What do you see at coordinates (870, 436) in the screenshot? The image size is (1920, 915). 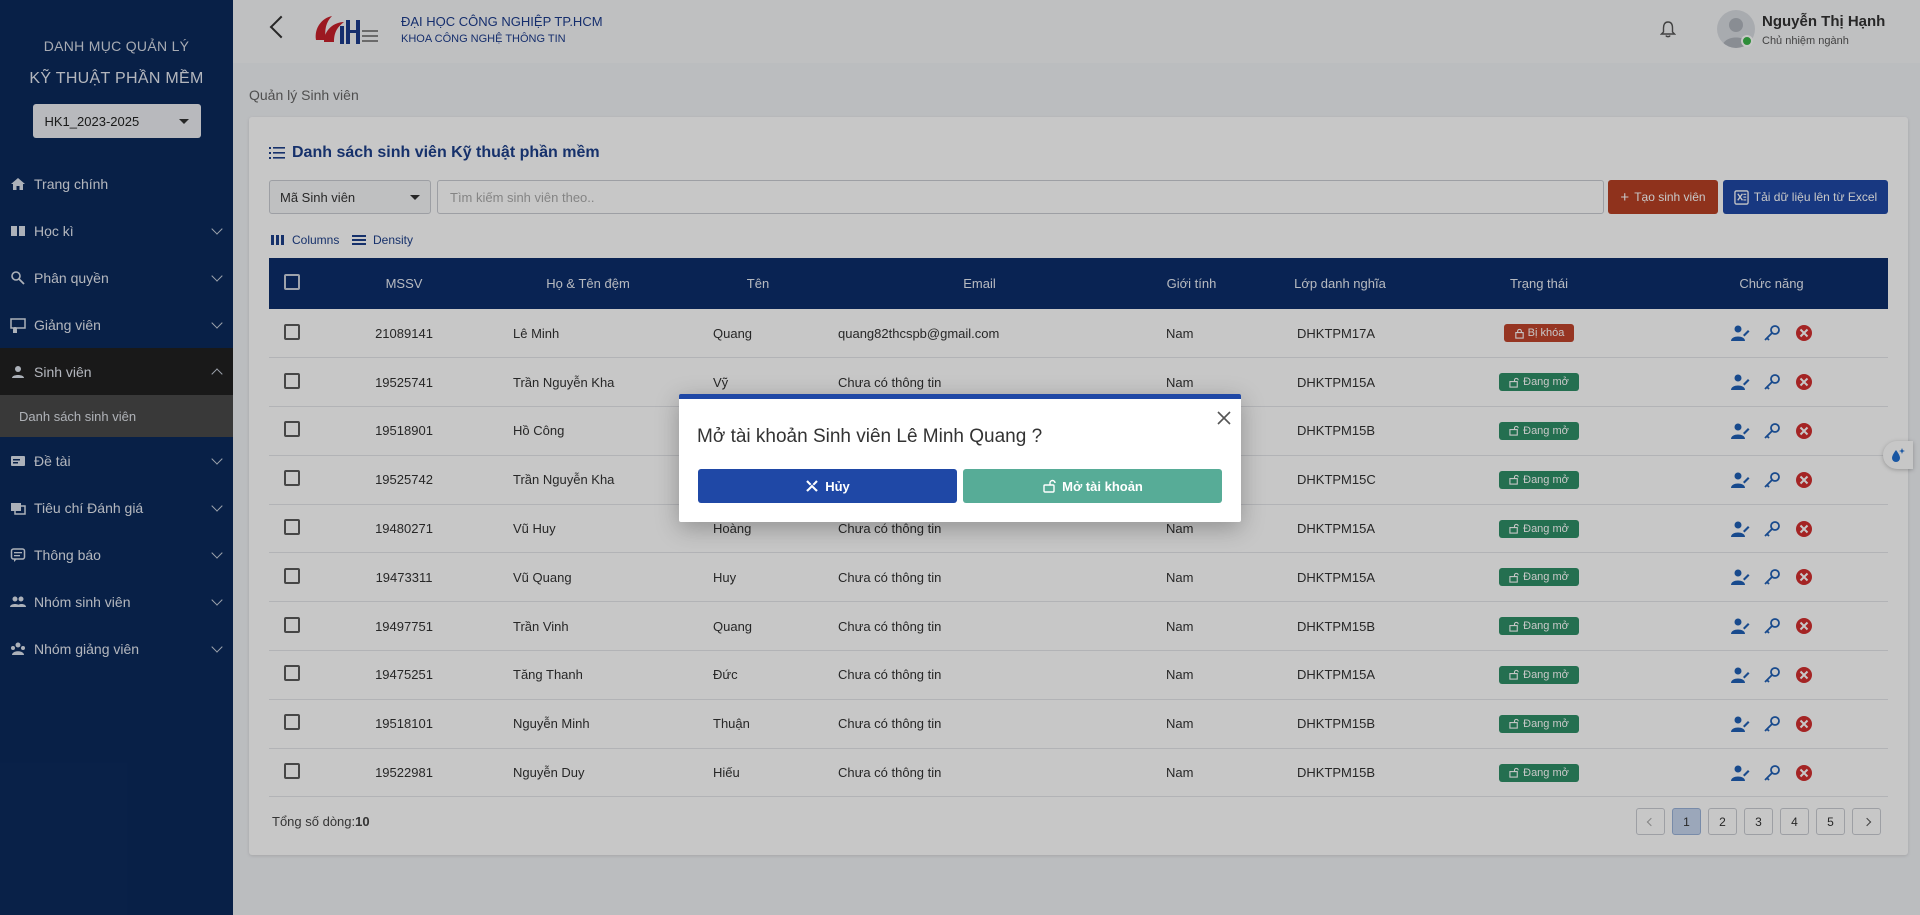 I see `dialog-title: Mở tài khoản Sinh viên Lê Minh Quang ?` at bounding box center [870, 436].